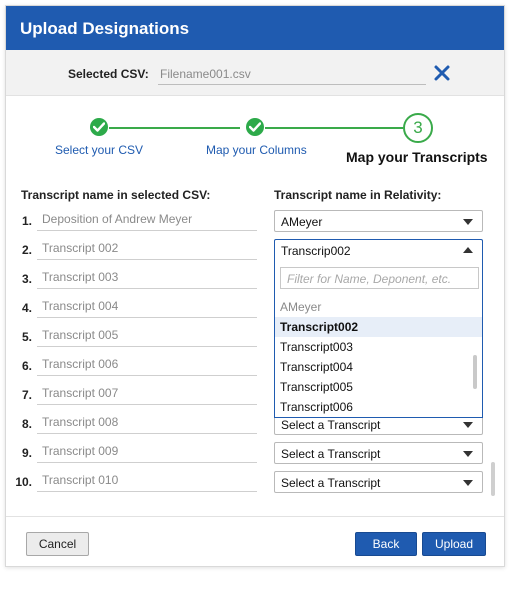  I want to click on dropdown-option: Transcript003, so click(378, 347).